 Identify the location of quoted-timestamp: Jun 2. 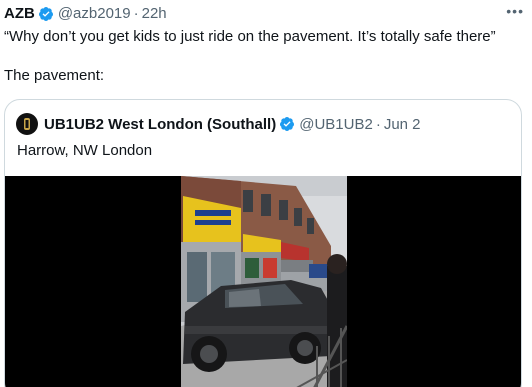
(402, 124).